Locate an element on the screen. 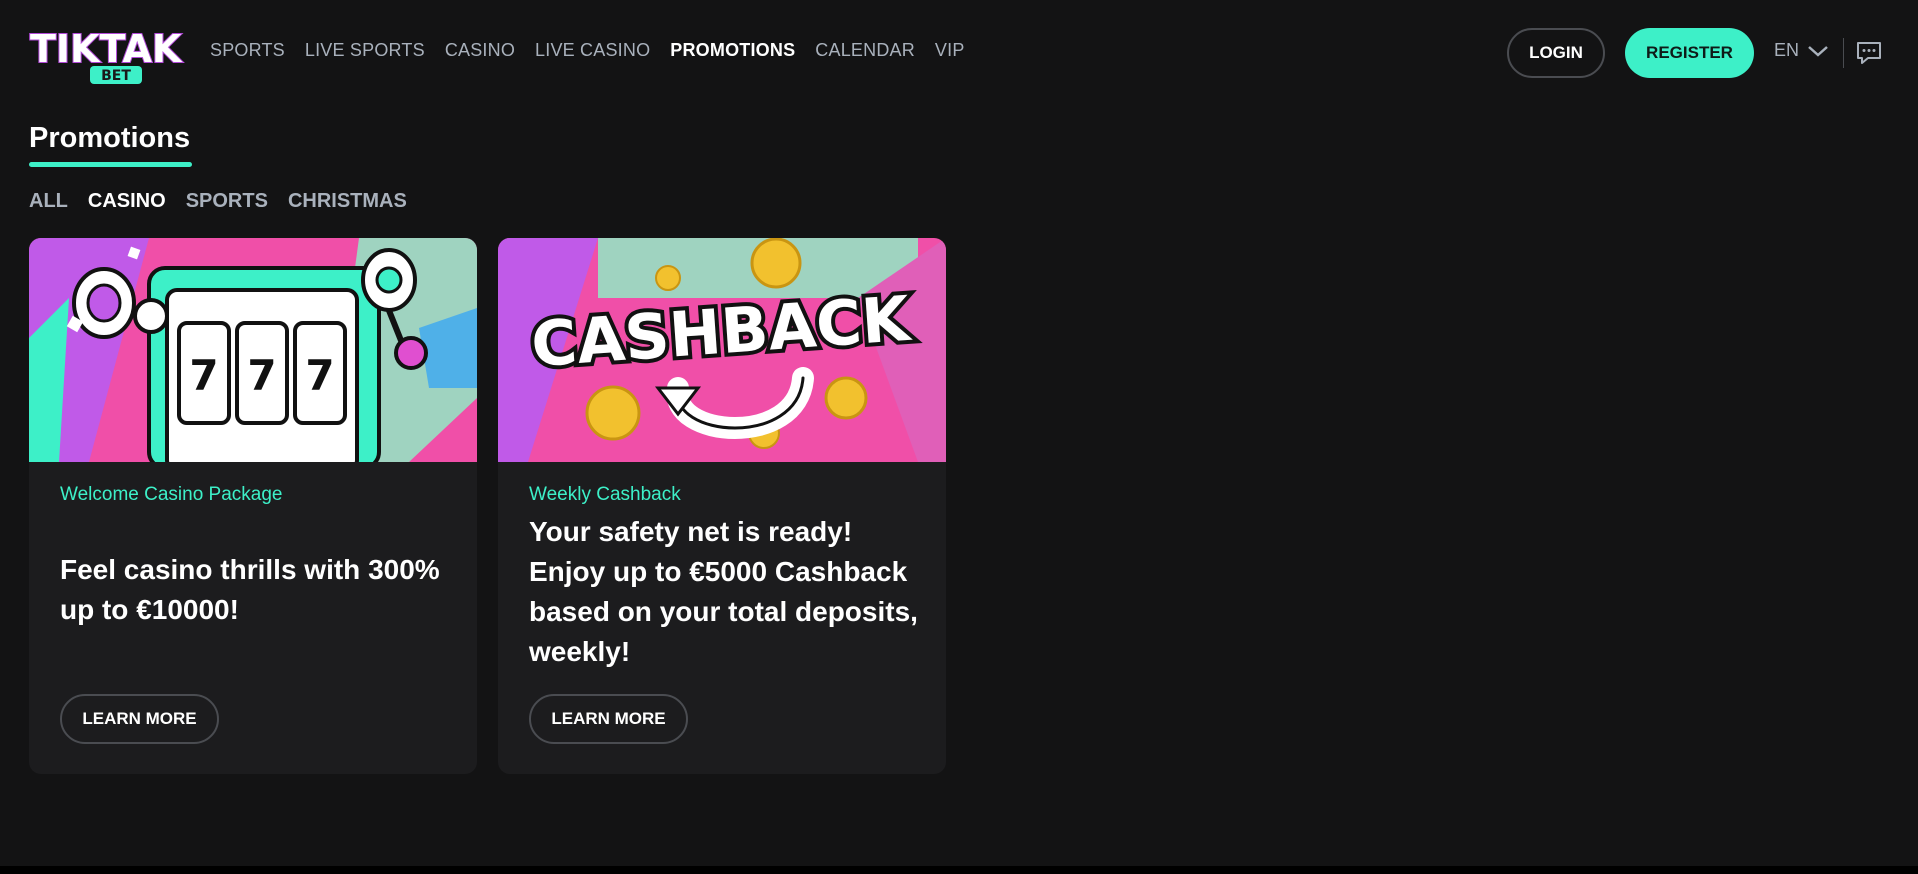 This screenshot has height=874, width=1918. card-subtitle: Weekly Cashback is located at coordinates (605, 494).